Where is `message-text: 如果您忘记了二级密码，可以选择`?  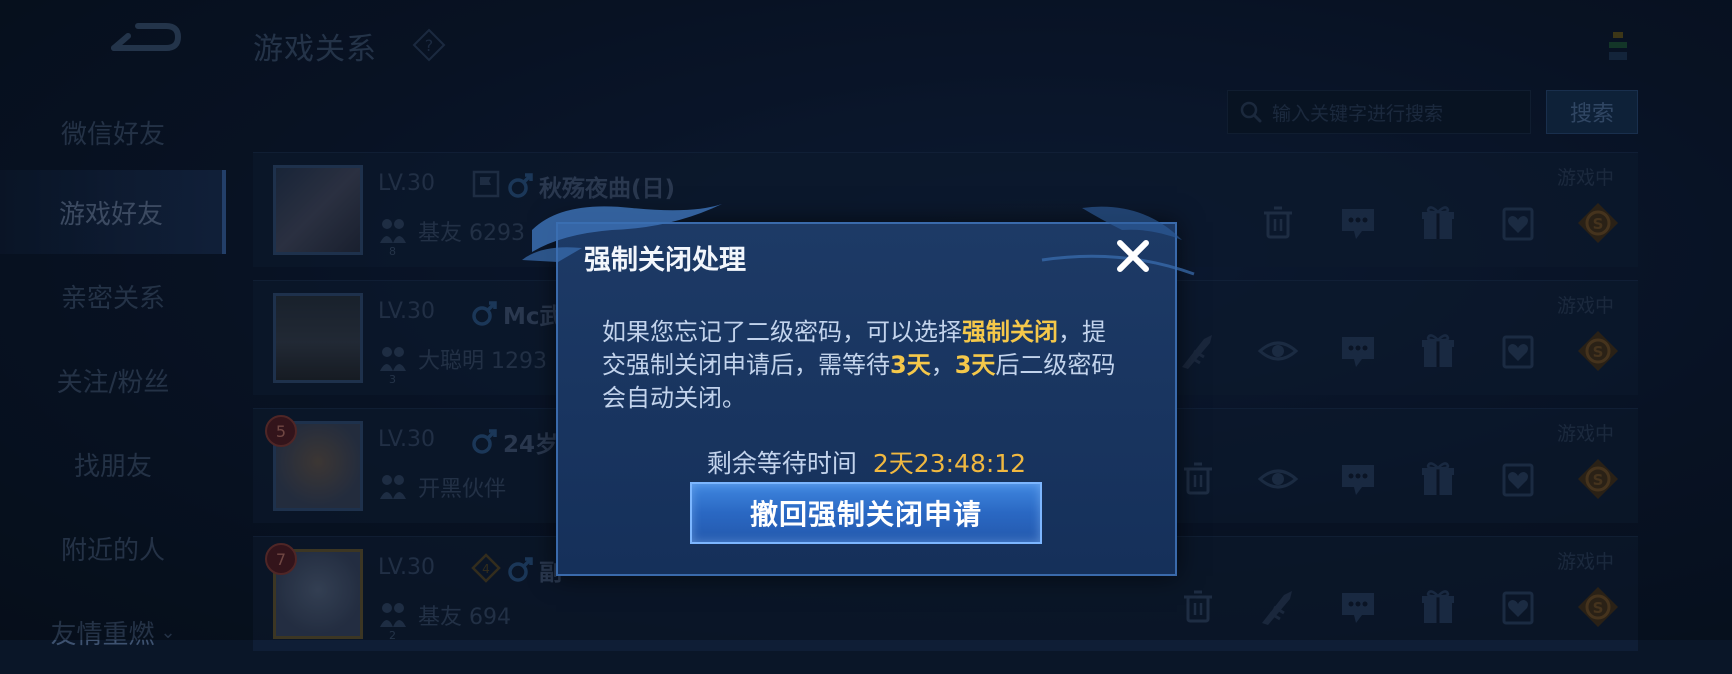 message-text: 如果您忘记了二级密码，可以选择 is located at coordinates (782, 332).